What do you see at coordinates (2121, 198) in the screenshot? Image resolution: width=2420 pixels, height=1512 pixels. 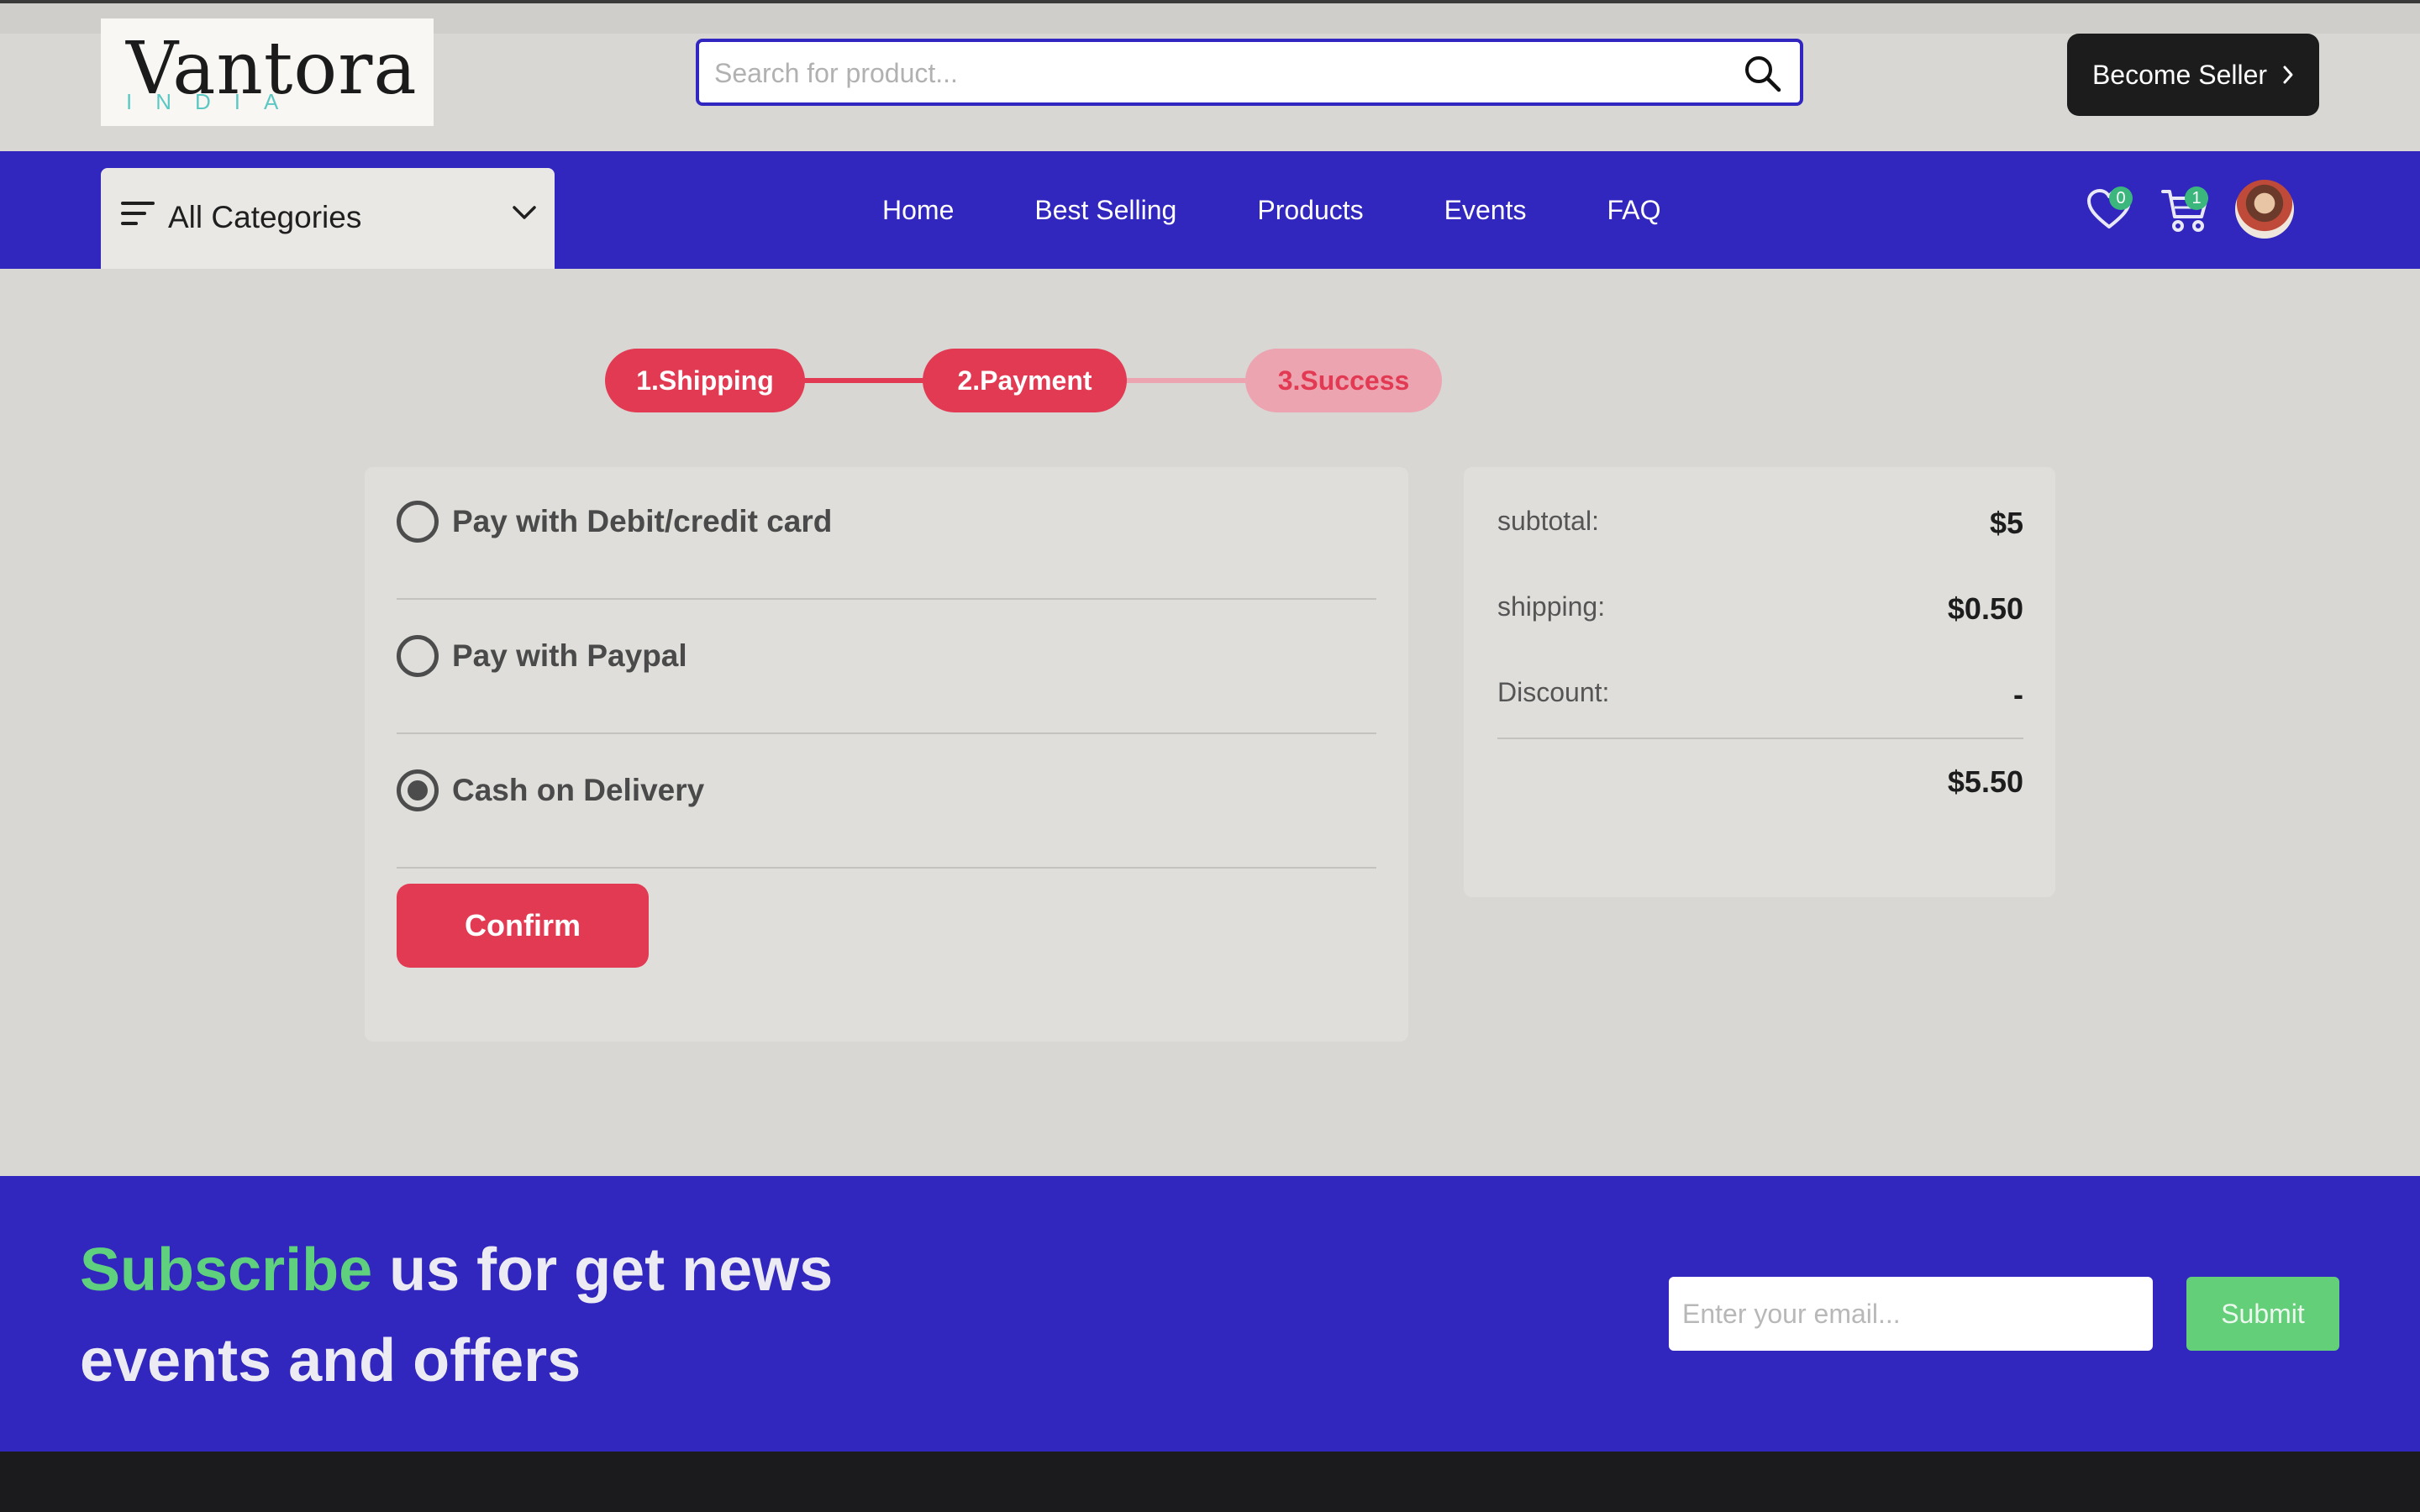 I see `wishlist-count-badge: 0` at bounding box center [2121, 198].